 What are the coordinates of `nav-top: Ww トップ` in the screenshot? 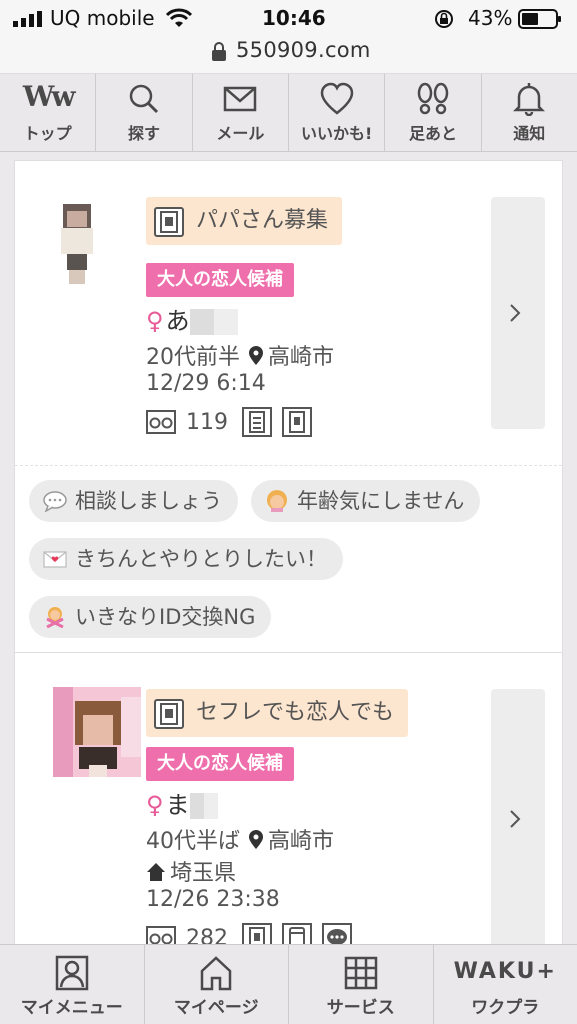 It's located at (48, 112).